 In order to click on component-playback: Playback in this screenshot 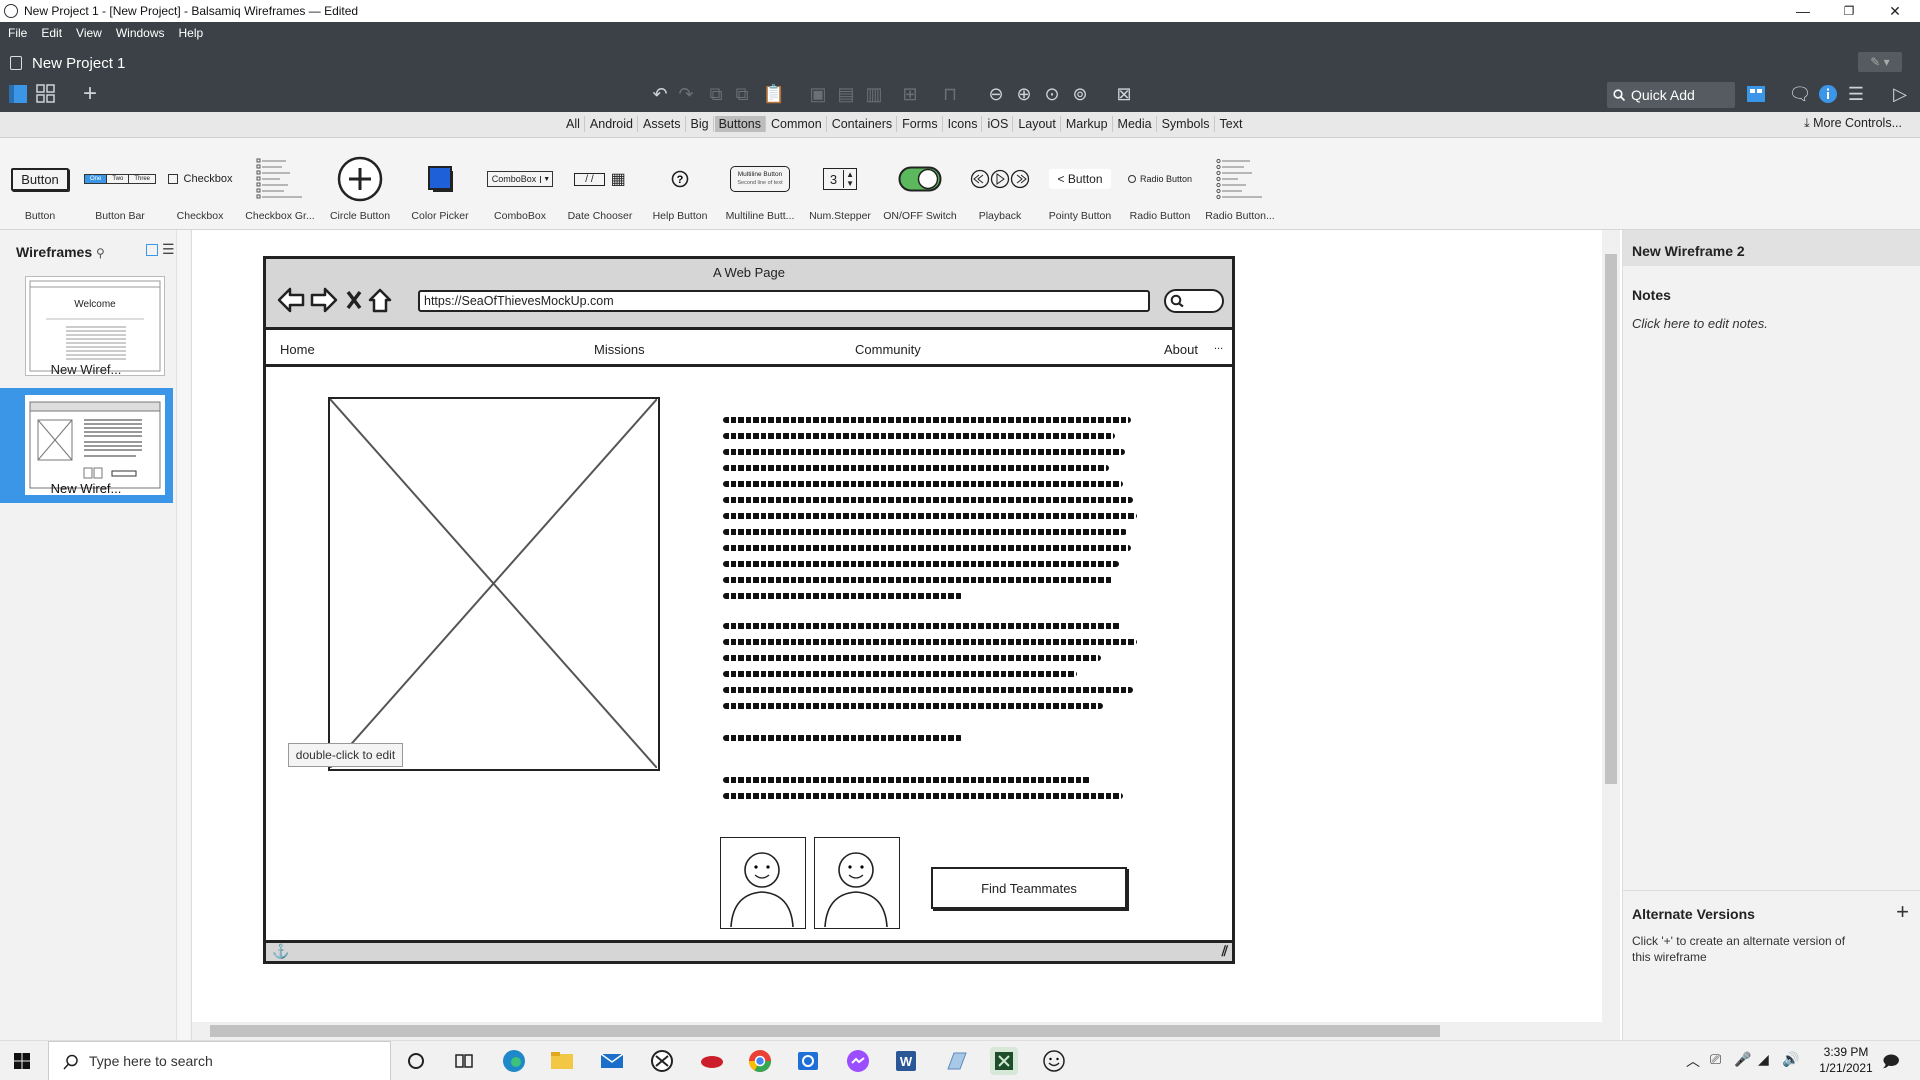, I will do `click(1000, 184)`.